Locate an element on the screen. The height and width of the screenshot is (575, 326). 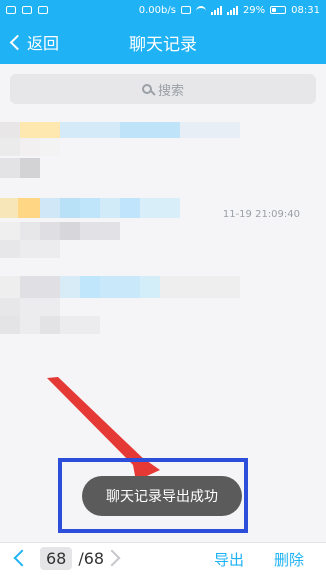
clock-time: 08:31 is located at coordinates (305, 10).